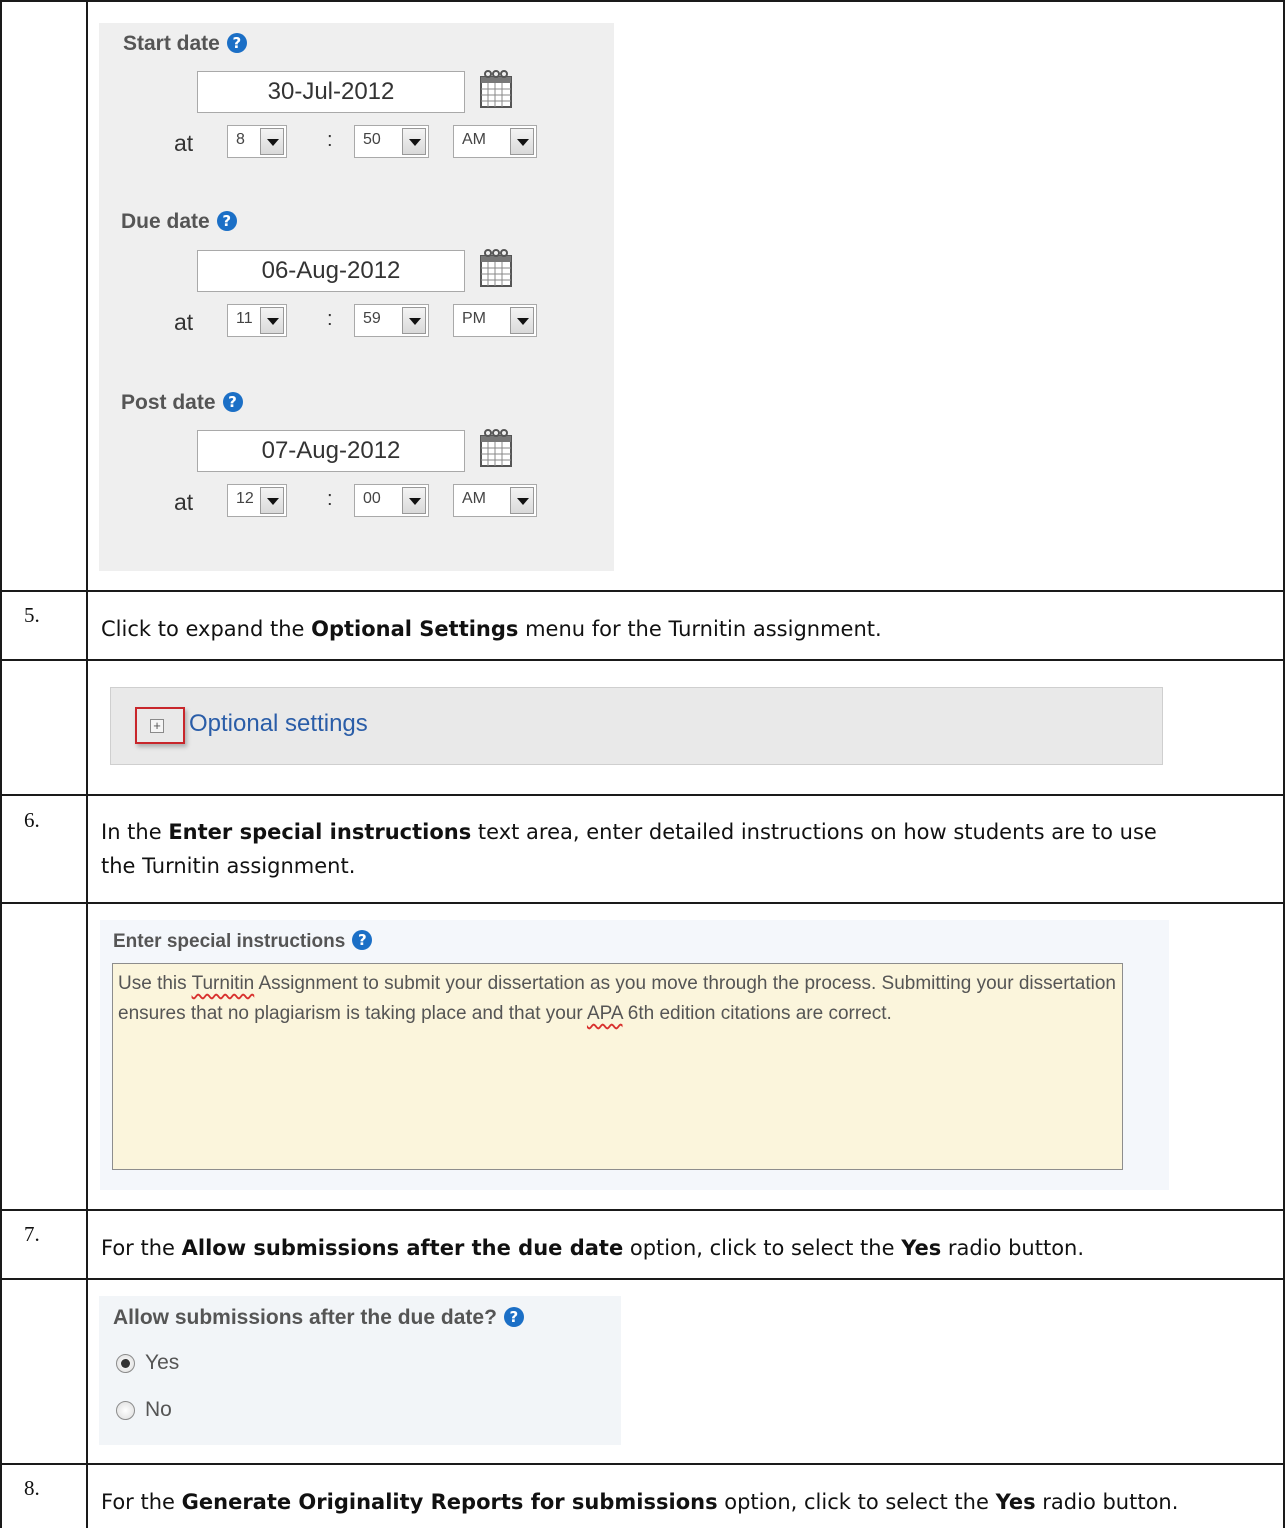  Describe the element at coordinates (372, 498) in the screenshot. I see `select-value: 00` at that location.